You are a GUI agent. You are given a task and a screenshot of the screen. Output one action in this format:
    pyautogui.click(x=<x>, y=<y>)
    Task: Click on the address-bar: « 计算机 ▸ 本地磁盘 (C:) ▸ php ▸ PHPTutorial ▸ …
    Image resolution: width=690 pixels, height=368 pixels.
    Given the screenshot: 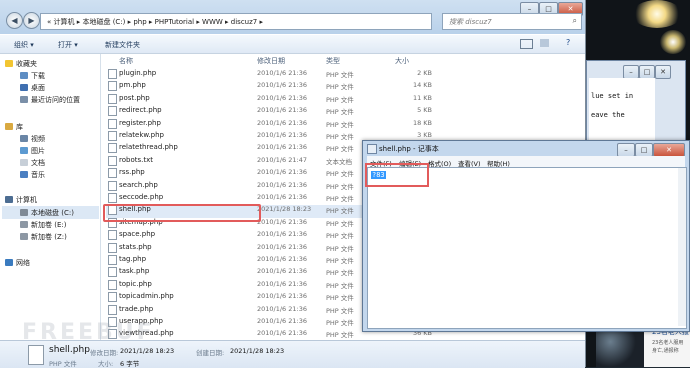 What is the action you would take?
    pyautogui.click(x=236, y=21)
    